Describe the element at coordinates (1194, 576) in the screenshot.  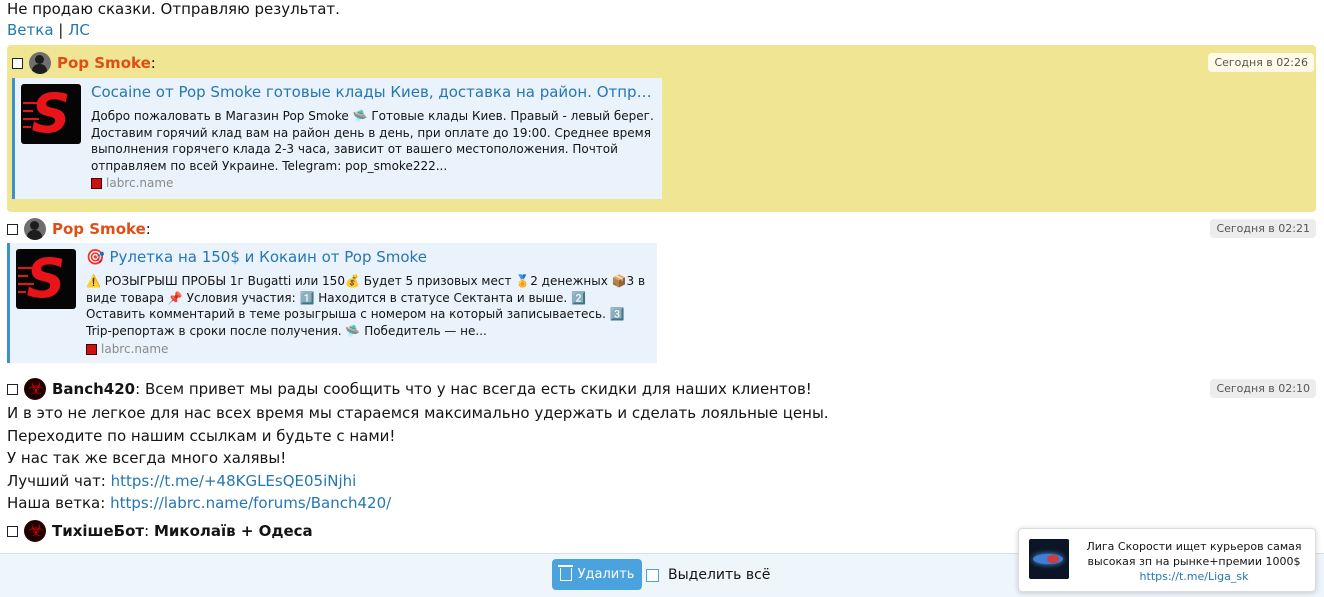
I see `ad-telegram-link: https://t.me/Liga_sk` at that location.